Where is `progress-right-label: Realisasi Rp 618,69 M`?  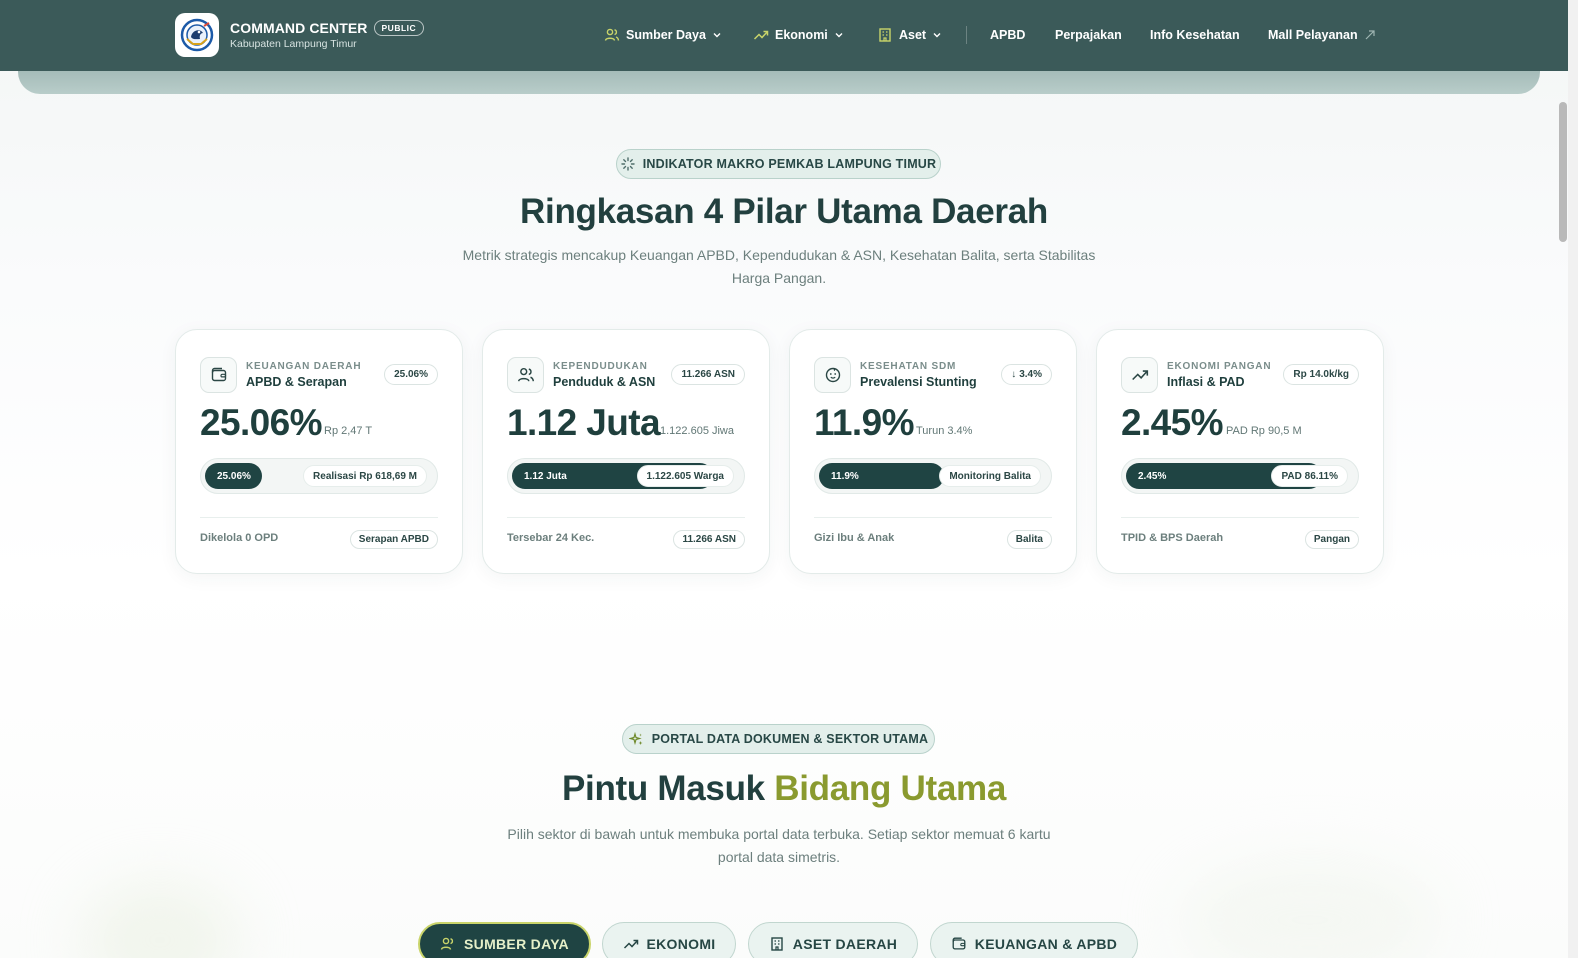
progress-right-label: Realisasi Rp 618,69 M is located at coordinates (365, 476).